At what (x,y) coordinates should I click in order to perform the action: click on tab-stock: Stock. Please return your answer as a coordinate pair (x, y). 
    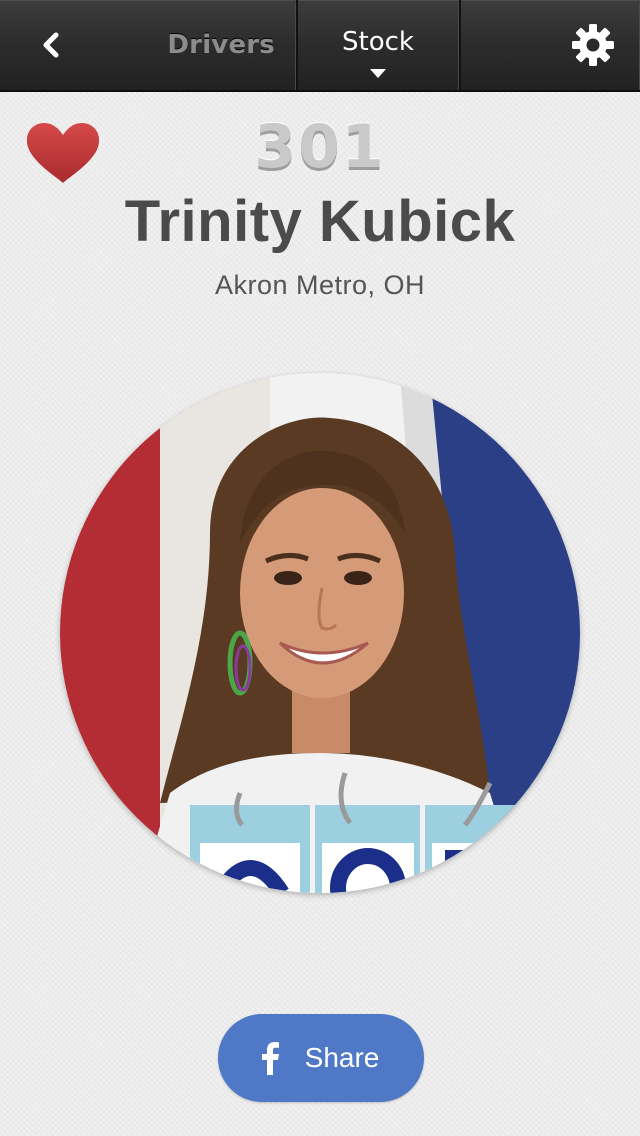
    Looking at the image, I should click on (377, 45).